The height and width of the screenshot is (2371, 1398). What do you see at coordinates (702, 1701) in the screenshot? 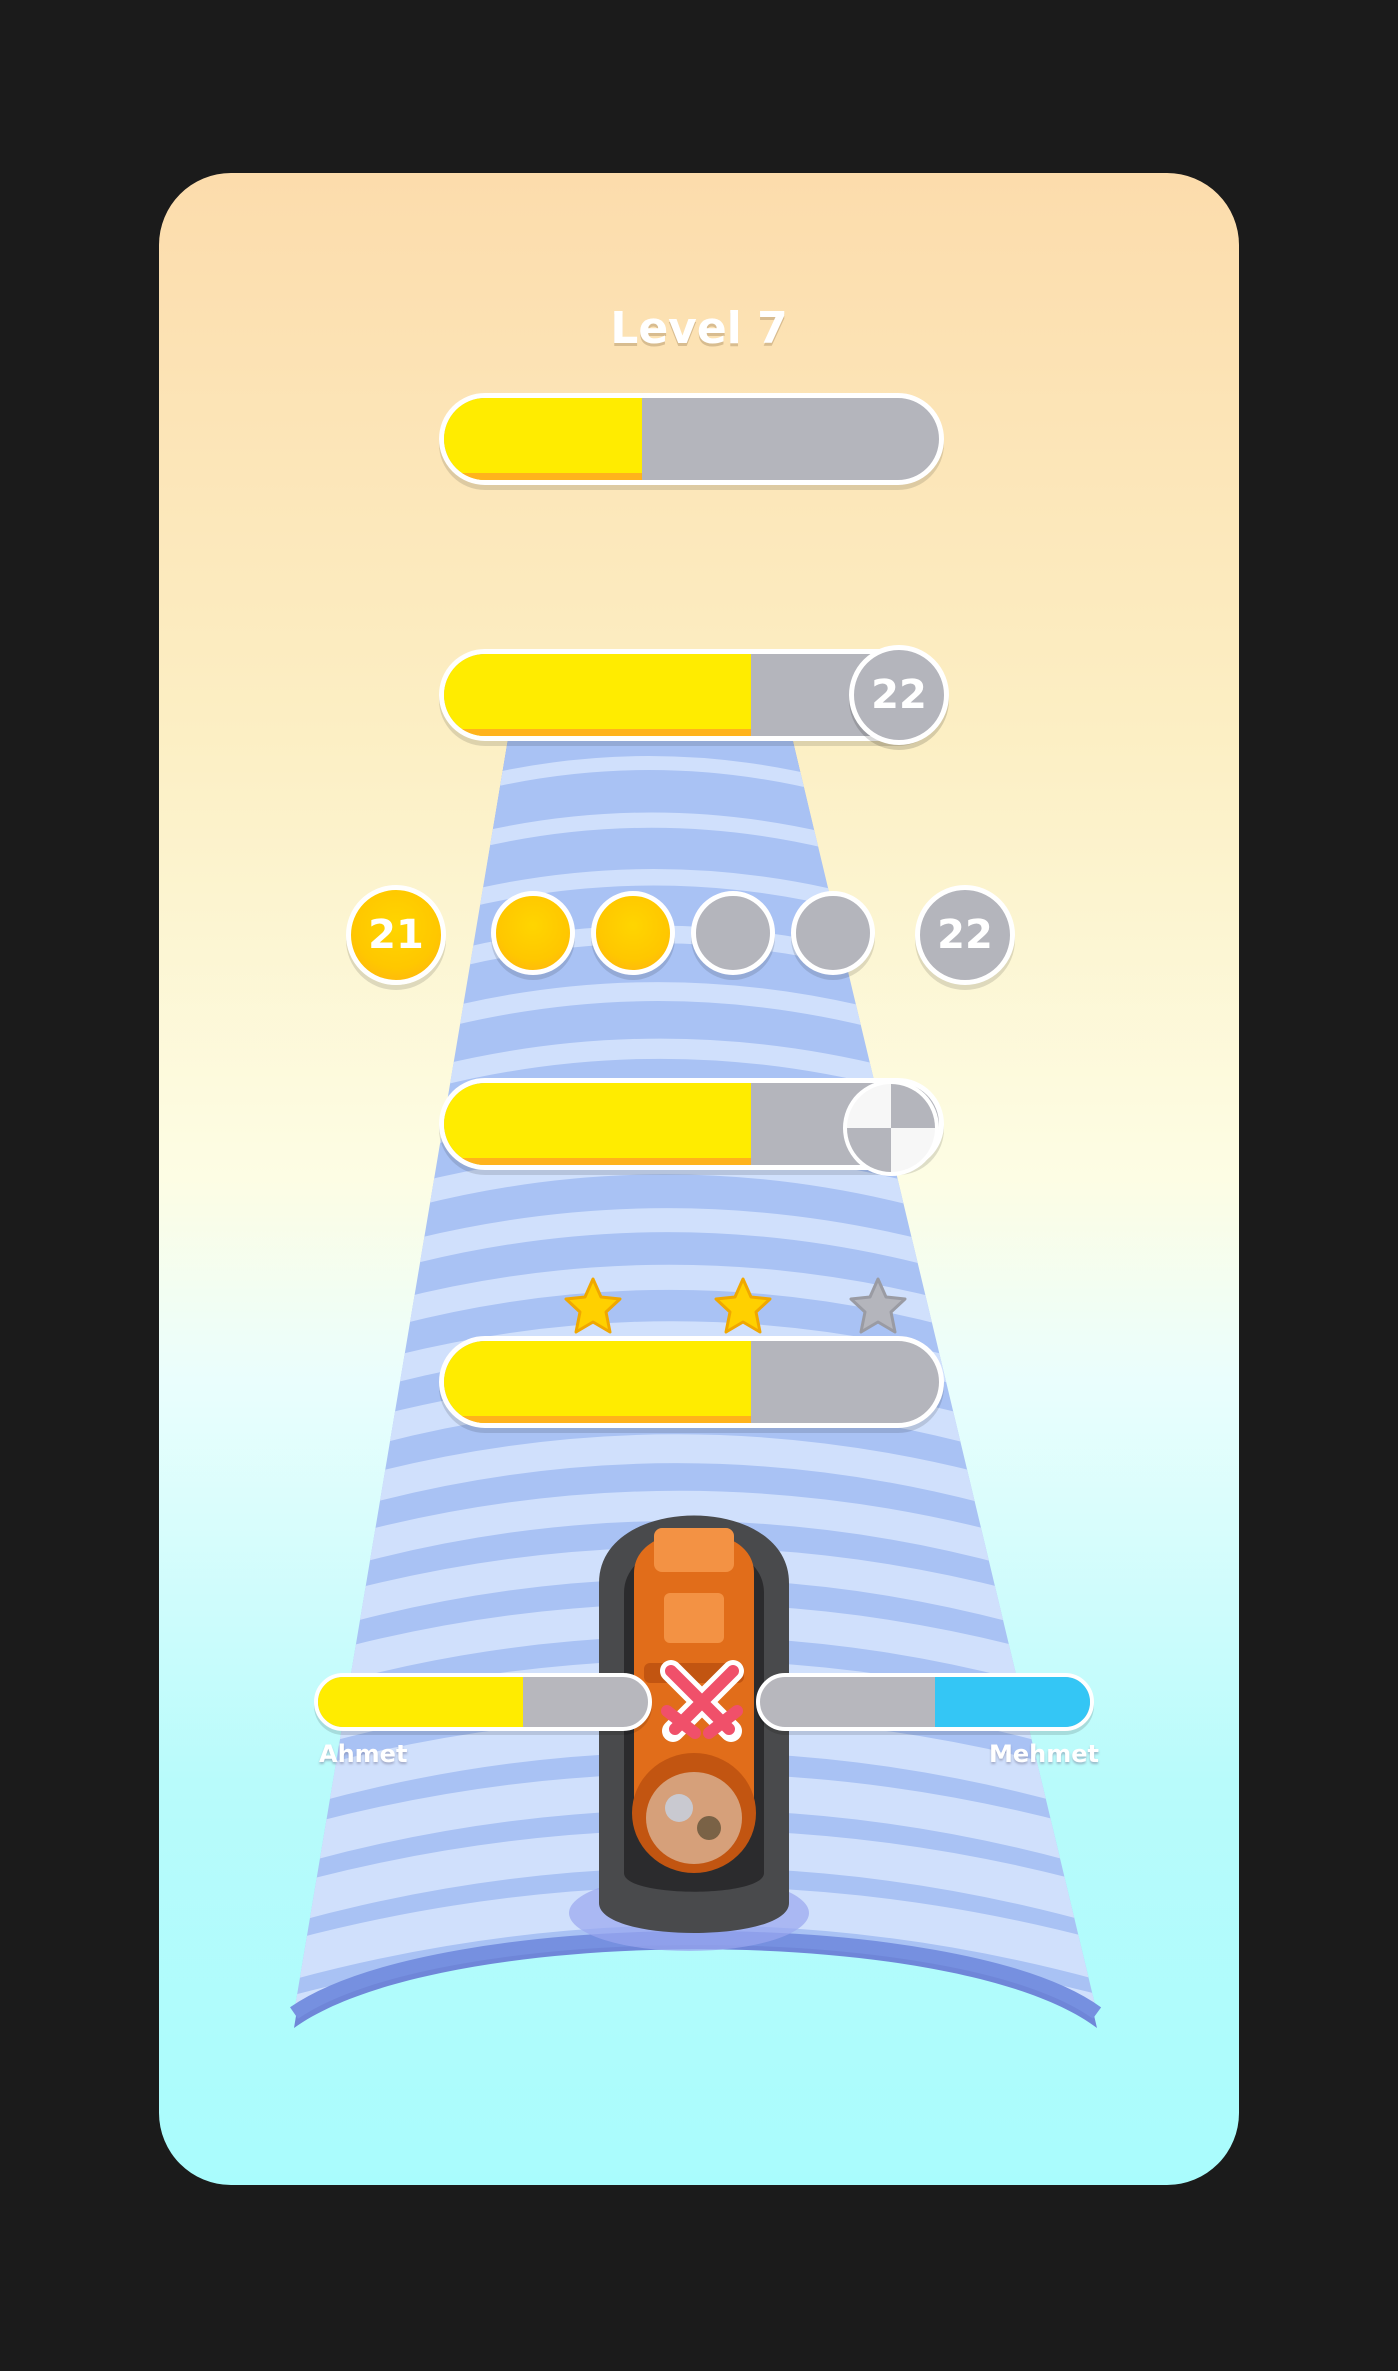
I see `crossed-swords-icon` at bounding box center [702, 1701].